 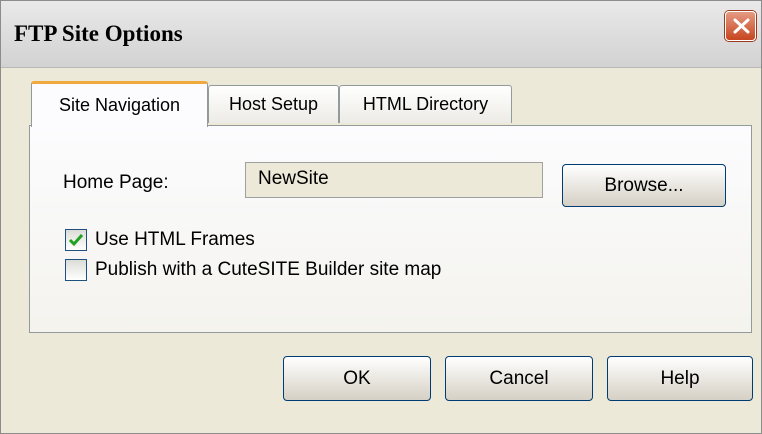 I want to click on close-button, so click(x=740, y=26).